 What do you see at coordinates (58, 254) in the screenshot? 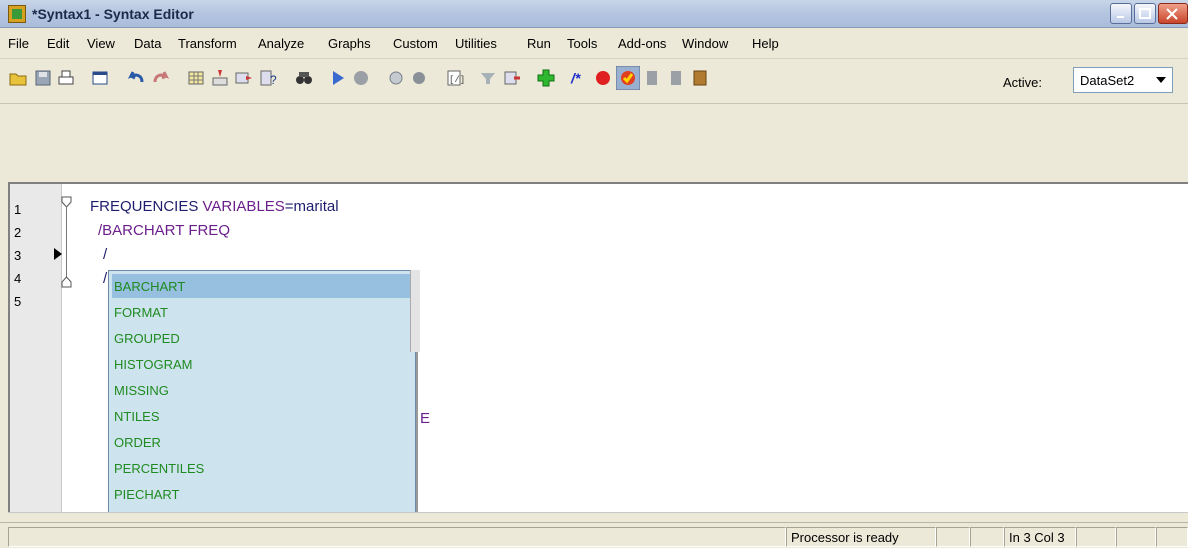
I see `current-line-arrow-icon` at bounding box center [58, 254].